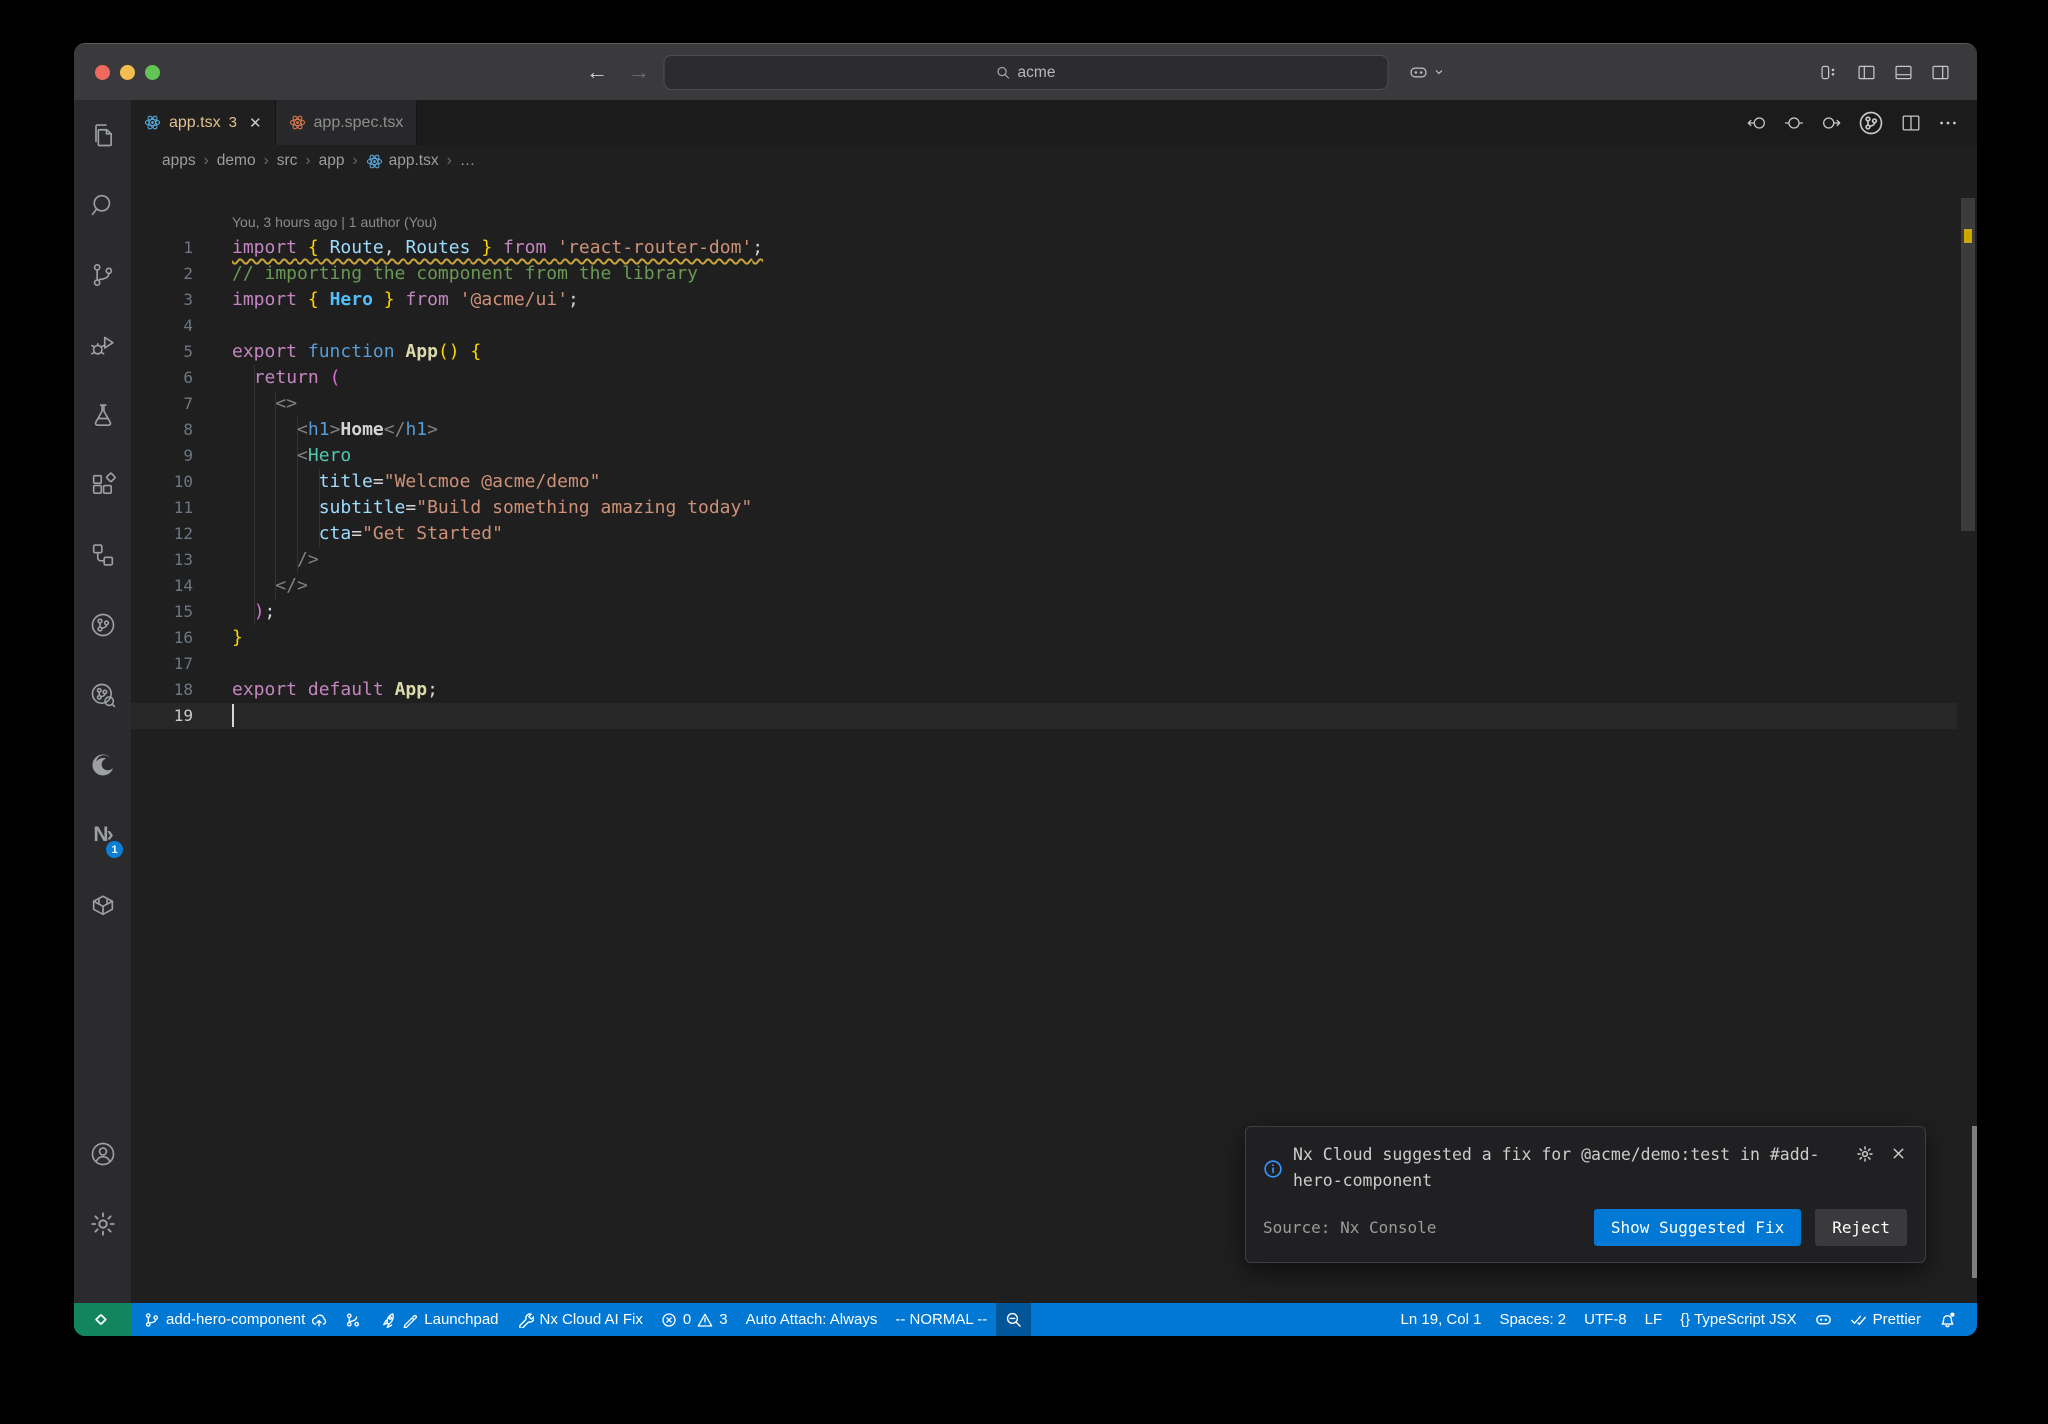 The width and height of the screenshot is (2048, 1424). I want to click on activity-item-project-views, so click(102, 555).